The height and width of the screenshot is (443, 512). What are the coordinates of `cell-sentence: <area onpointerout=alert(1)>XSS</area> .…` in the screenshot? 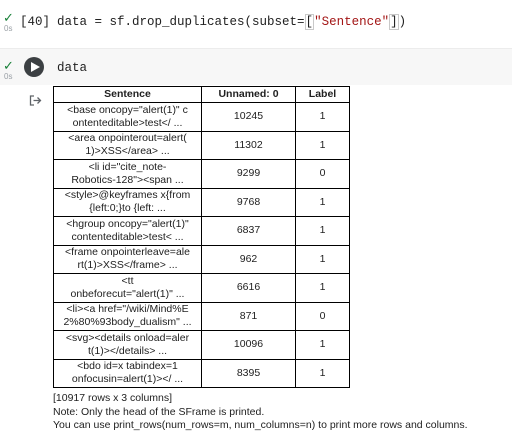 It's located at (127, 145).